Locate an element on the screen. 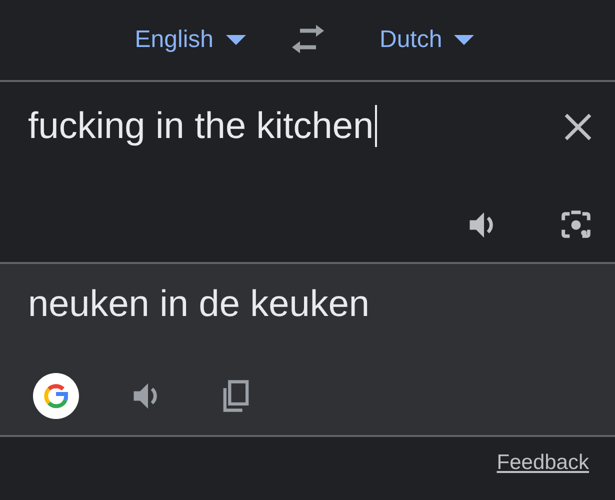 The image size is (615, 500). feedback-link: Feedback is located at coordinates (542, 463).